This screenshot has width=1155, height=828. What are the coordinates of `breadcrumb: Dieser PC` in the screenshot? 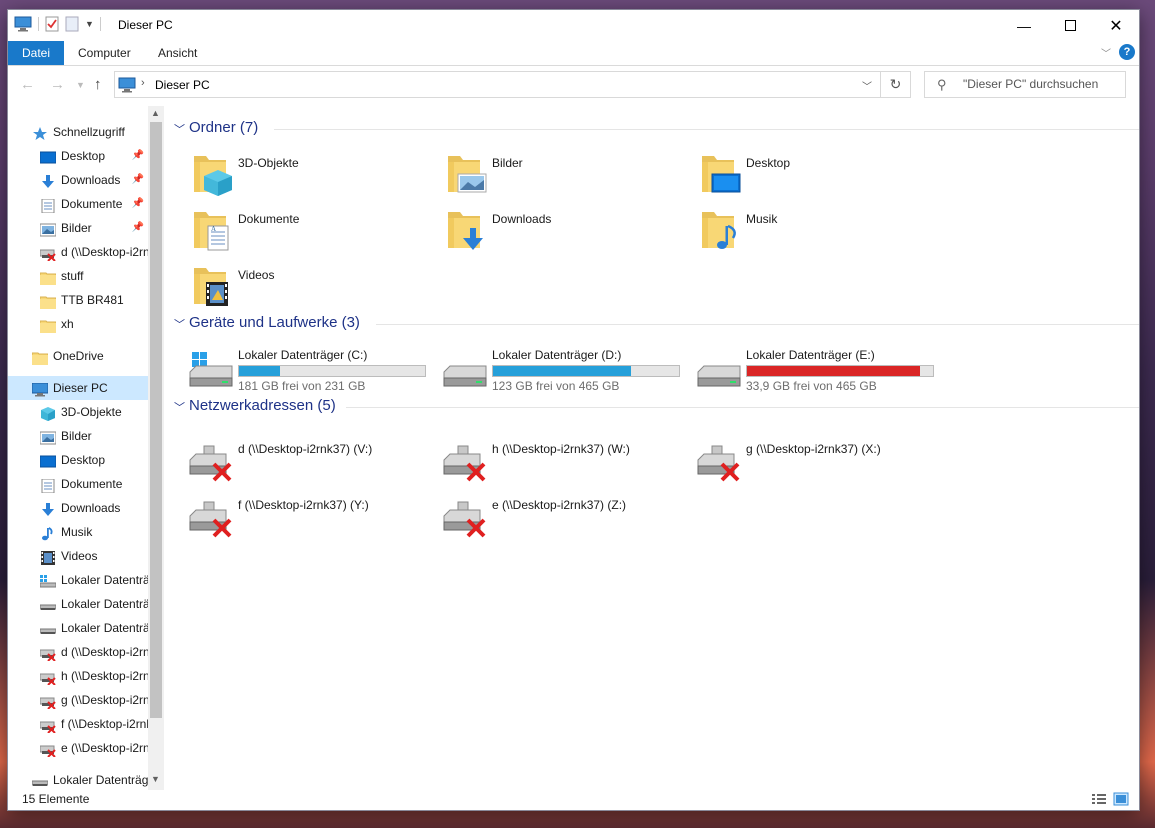 It's located at (182, 85).